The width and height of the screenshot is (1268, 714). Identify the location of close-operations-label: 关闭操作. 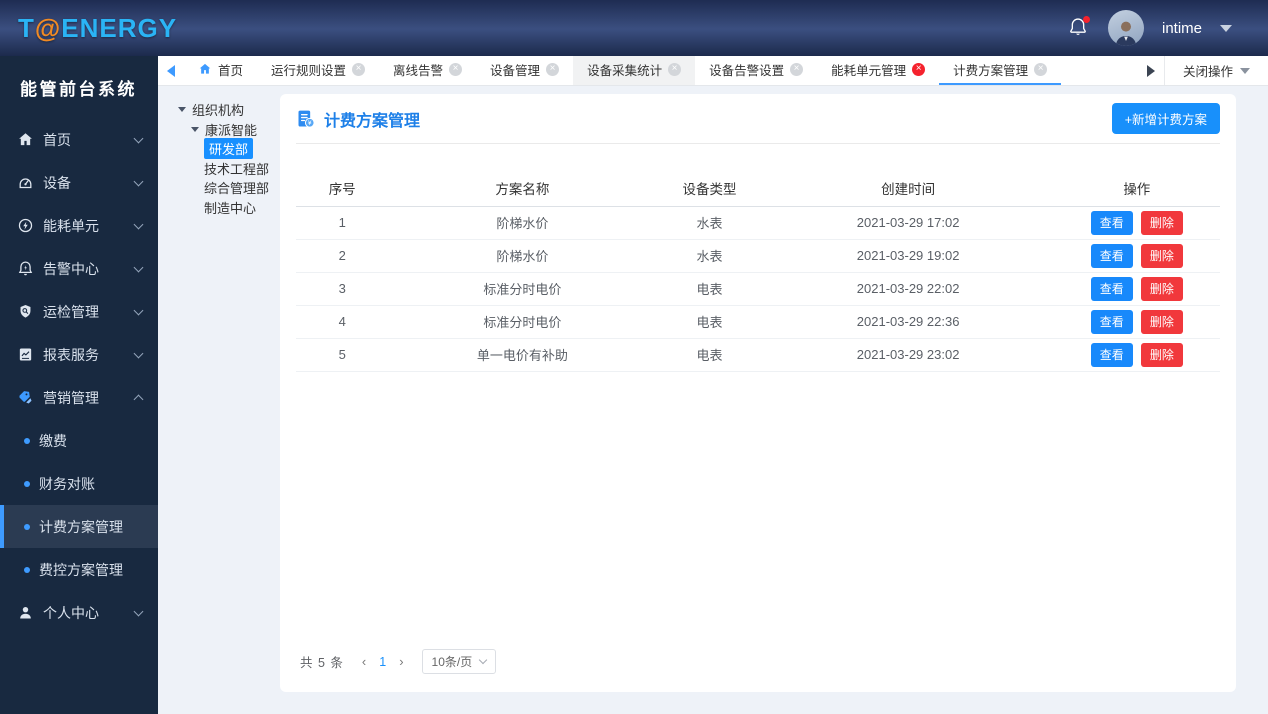
(1207, 72).